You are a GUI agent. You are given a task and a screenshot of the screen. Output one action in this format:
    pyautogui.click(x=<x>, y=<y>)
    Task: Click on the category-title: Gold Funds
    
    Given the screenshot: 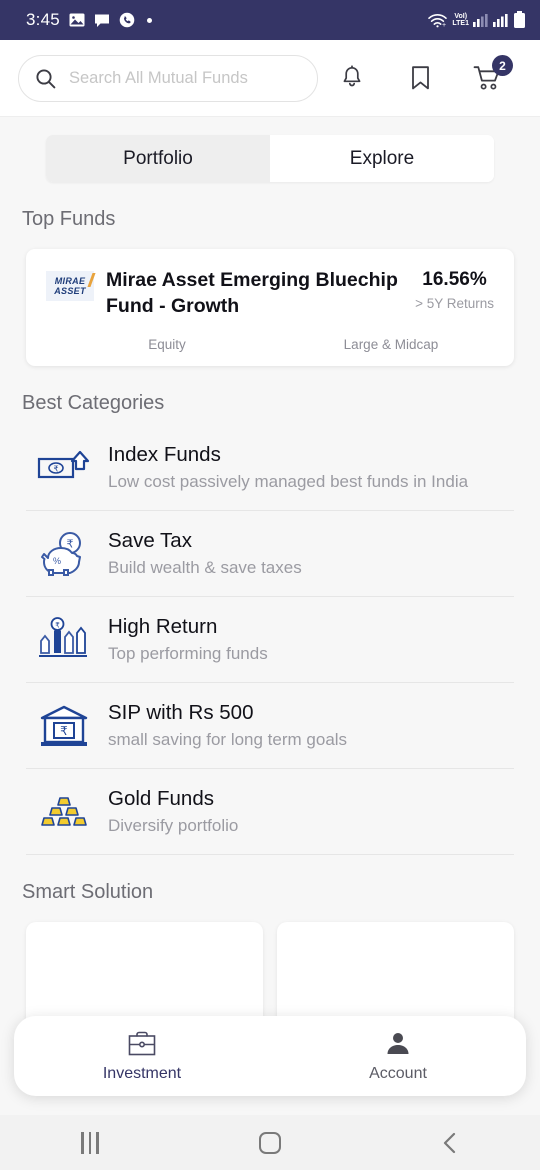 What is the action you would take?
    pyautogui.click(x=161, y=798)
    